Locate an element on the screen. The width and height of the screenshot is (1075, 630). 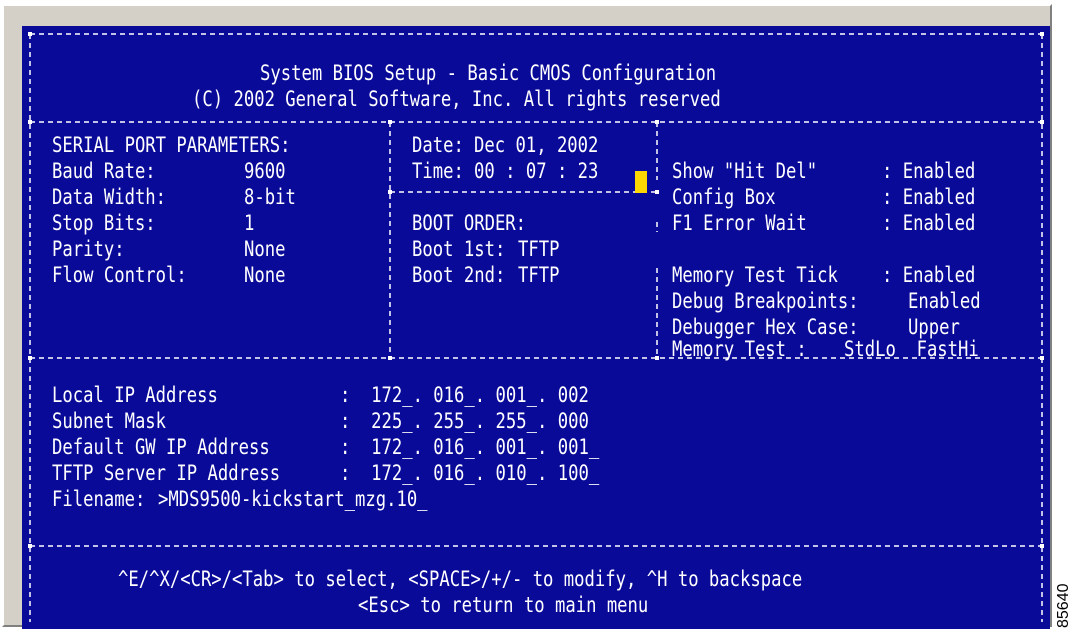
config-box-label: Config Box is located at coordinates (724, 197).